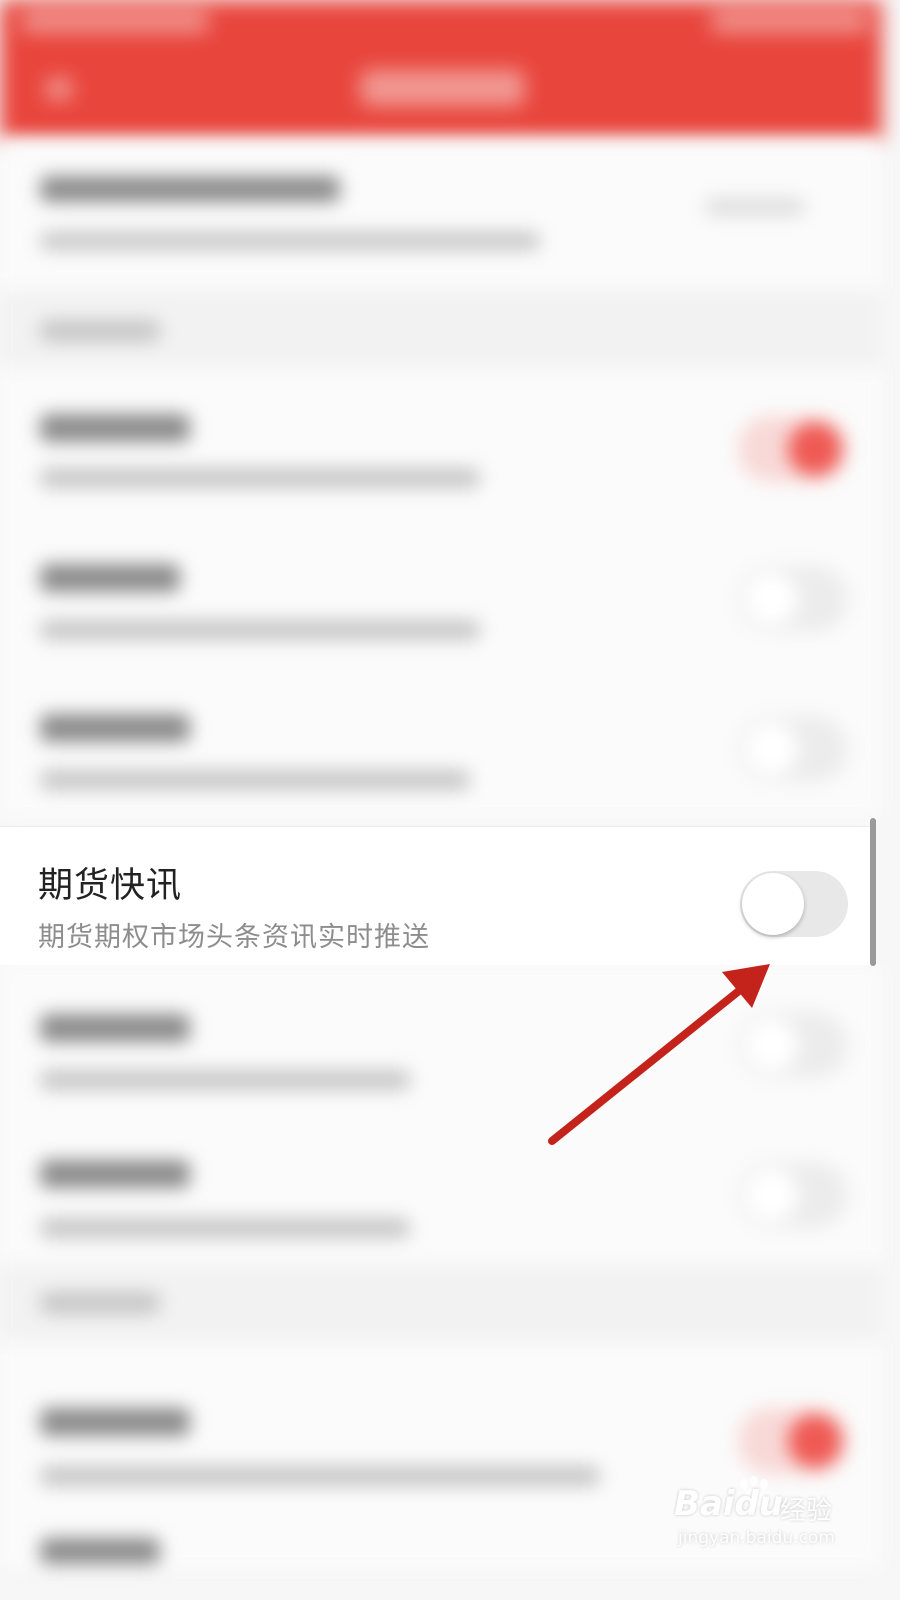 This screenshot has width=900, height=1600. I want to click on app-header, so click(441, 70).